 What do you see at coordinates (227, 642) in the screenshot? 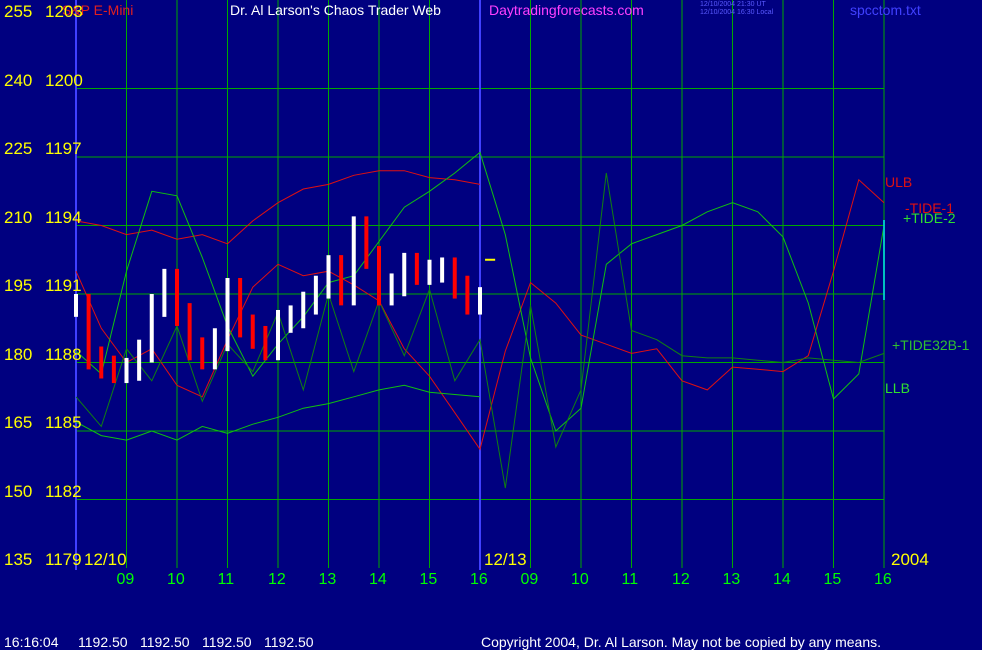
I see `footer-low: 1192.50` at bounding box center [227, 642].